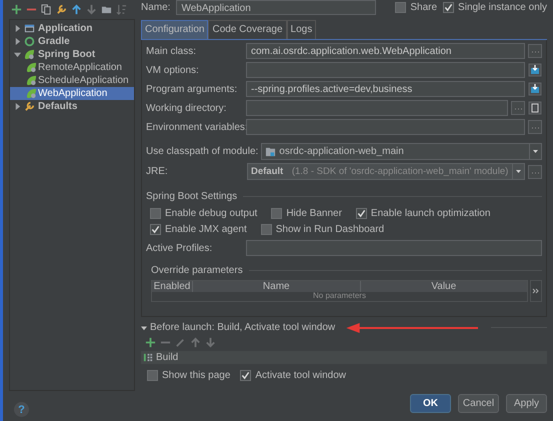  I want to click on input-field: com.ai.osrdc.application.web.WebApplication, so click(385, 51).